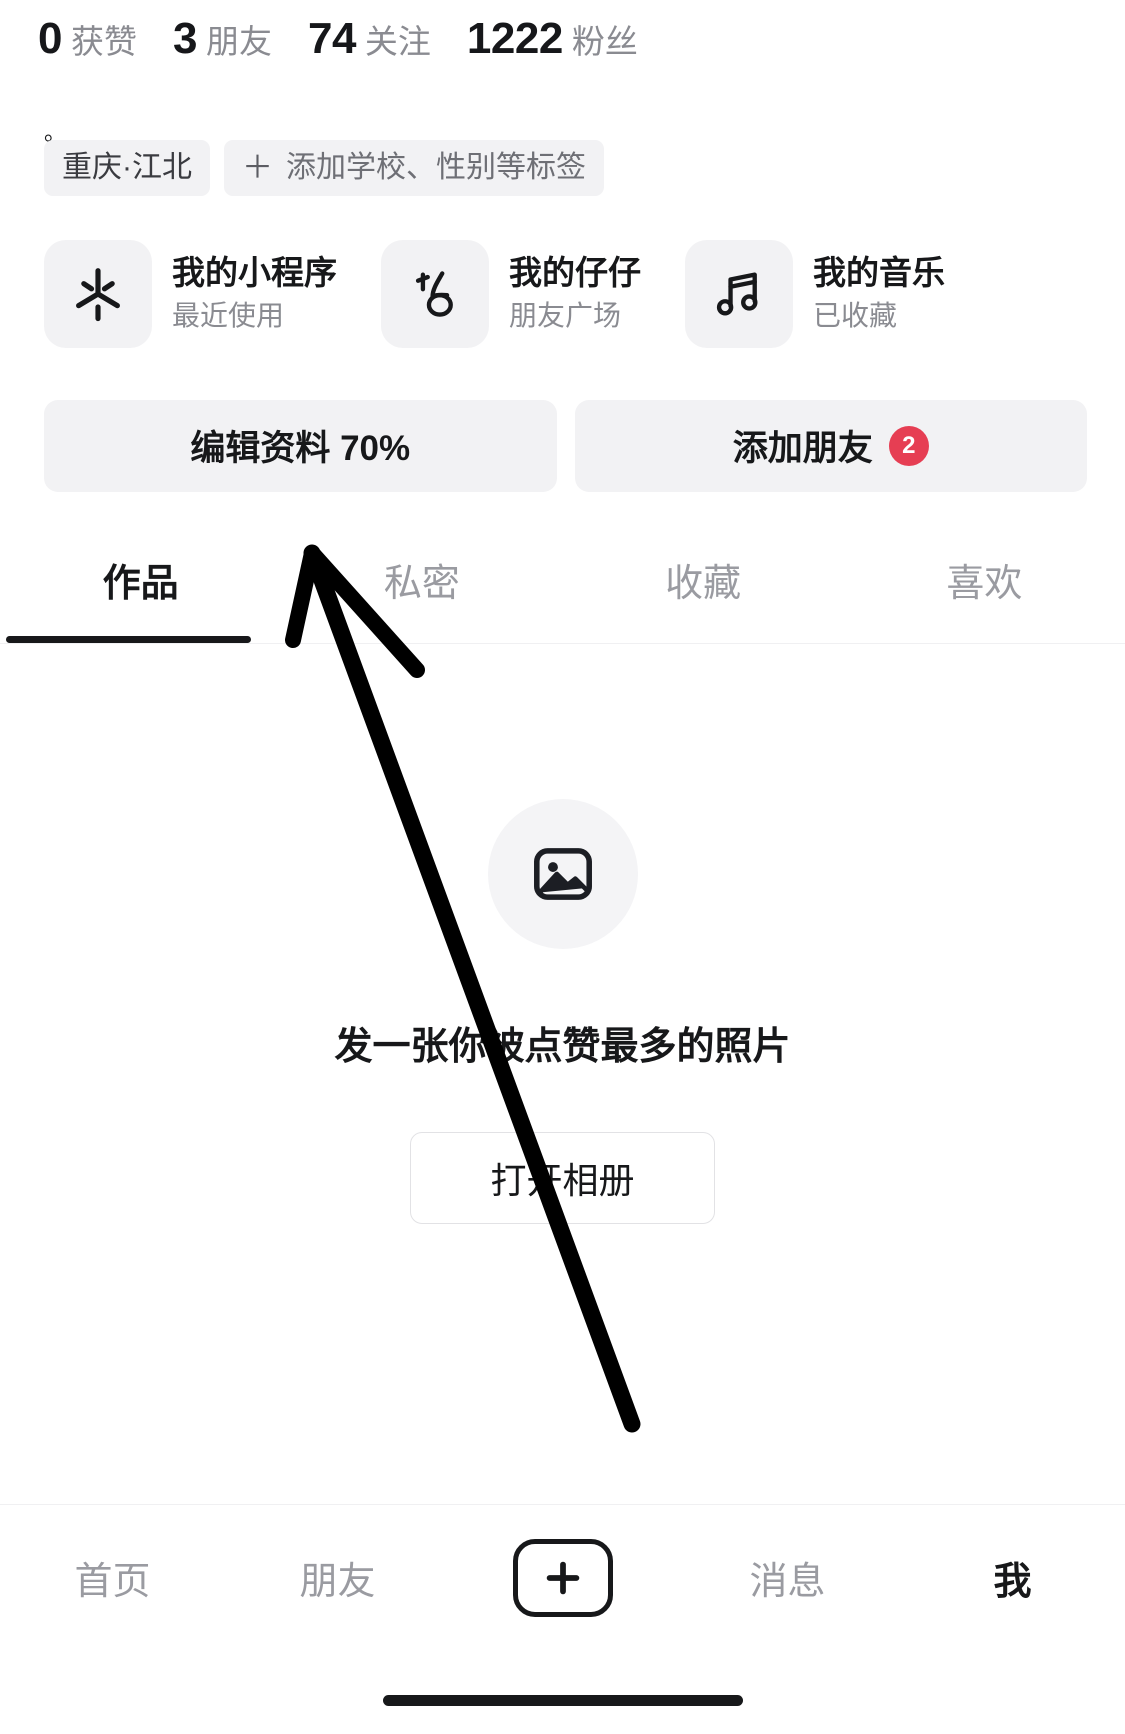 The height and width of the screenshot is (1734, 1125). What do you see at coordinates (50, 38) in the screenshot?
I see `stat-value: 0` at bounding box center [50, 38].